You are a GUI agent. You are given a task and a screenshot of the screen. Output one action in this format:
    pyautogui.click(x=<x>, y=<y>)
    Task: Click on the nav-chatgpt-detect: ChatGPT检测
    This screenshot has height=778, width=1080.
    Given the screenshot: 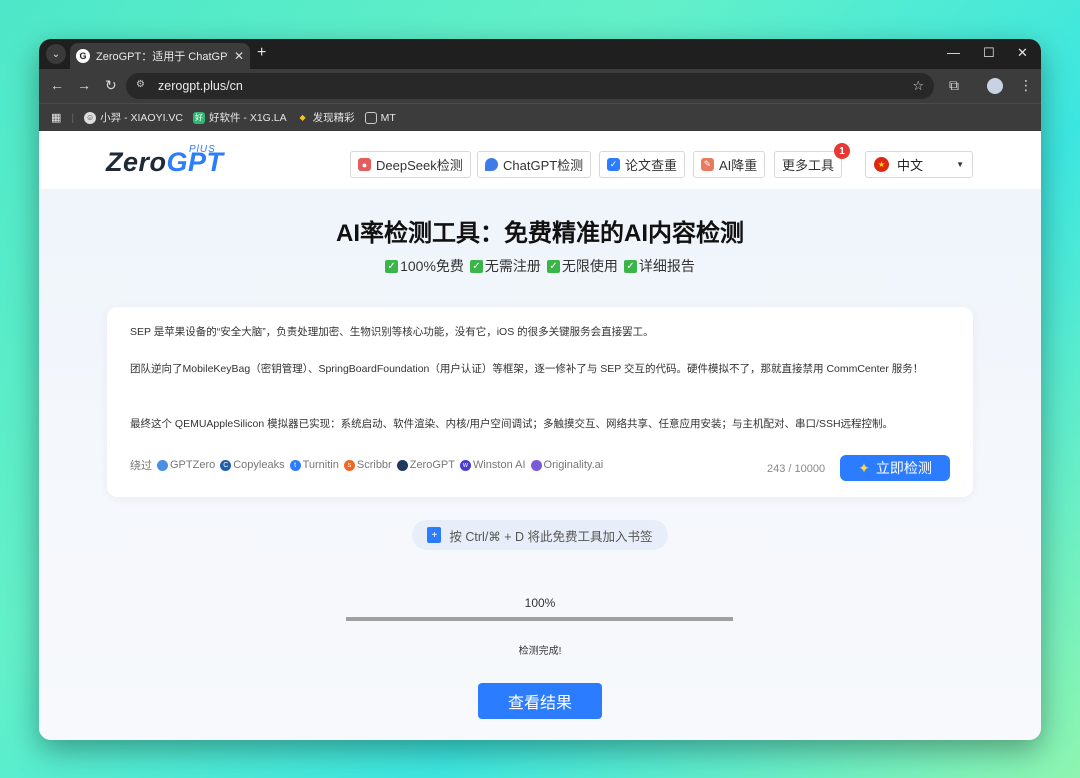 What is the action you would take?
    pyautogui.click(x=534, y=164)
    